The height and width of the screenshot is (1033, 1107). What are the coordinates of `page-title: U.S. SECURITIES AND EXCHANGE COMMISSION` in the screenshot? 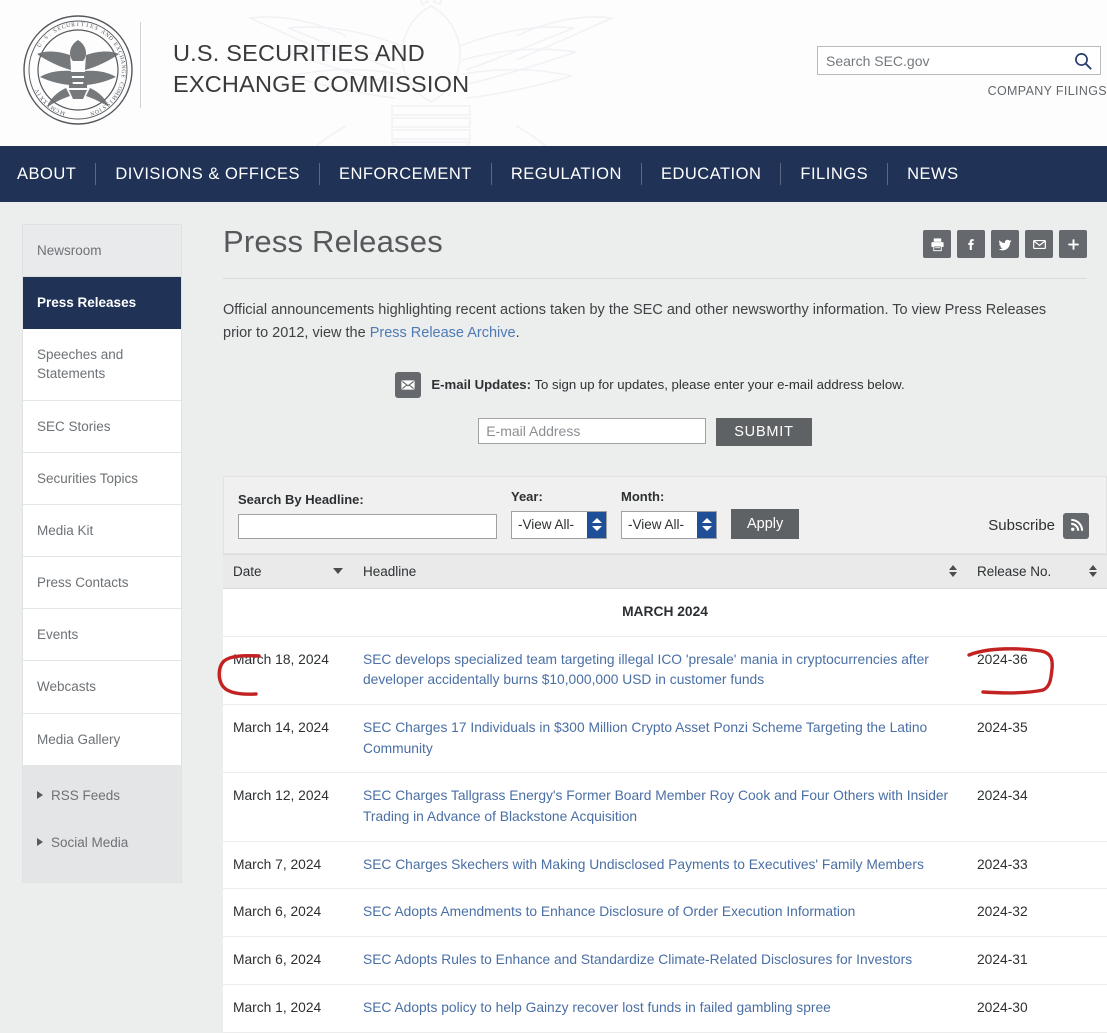 It's located at (321, 69).